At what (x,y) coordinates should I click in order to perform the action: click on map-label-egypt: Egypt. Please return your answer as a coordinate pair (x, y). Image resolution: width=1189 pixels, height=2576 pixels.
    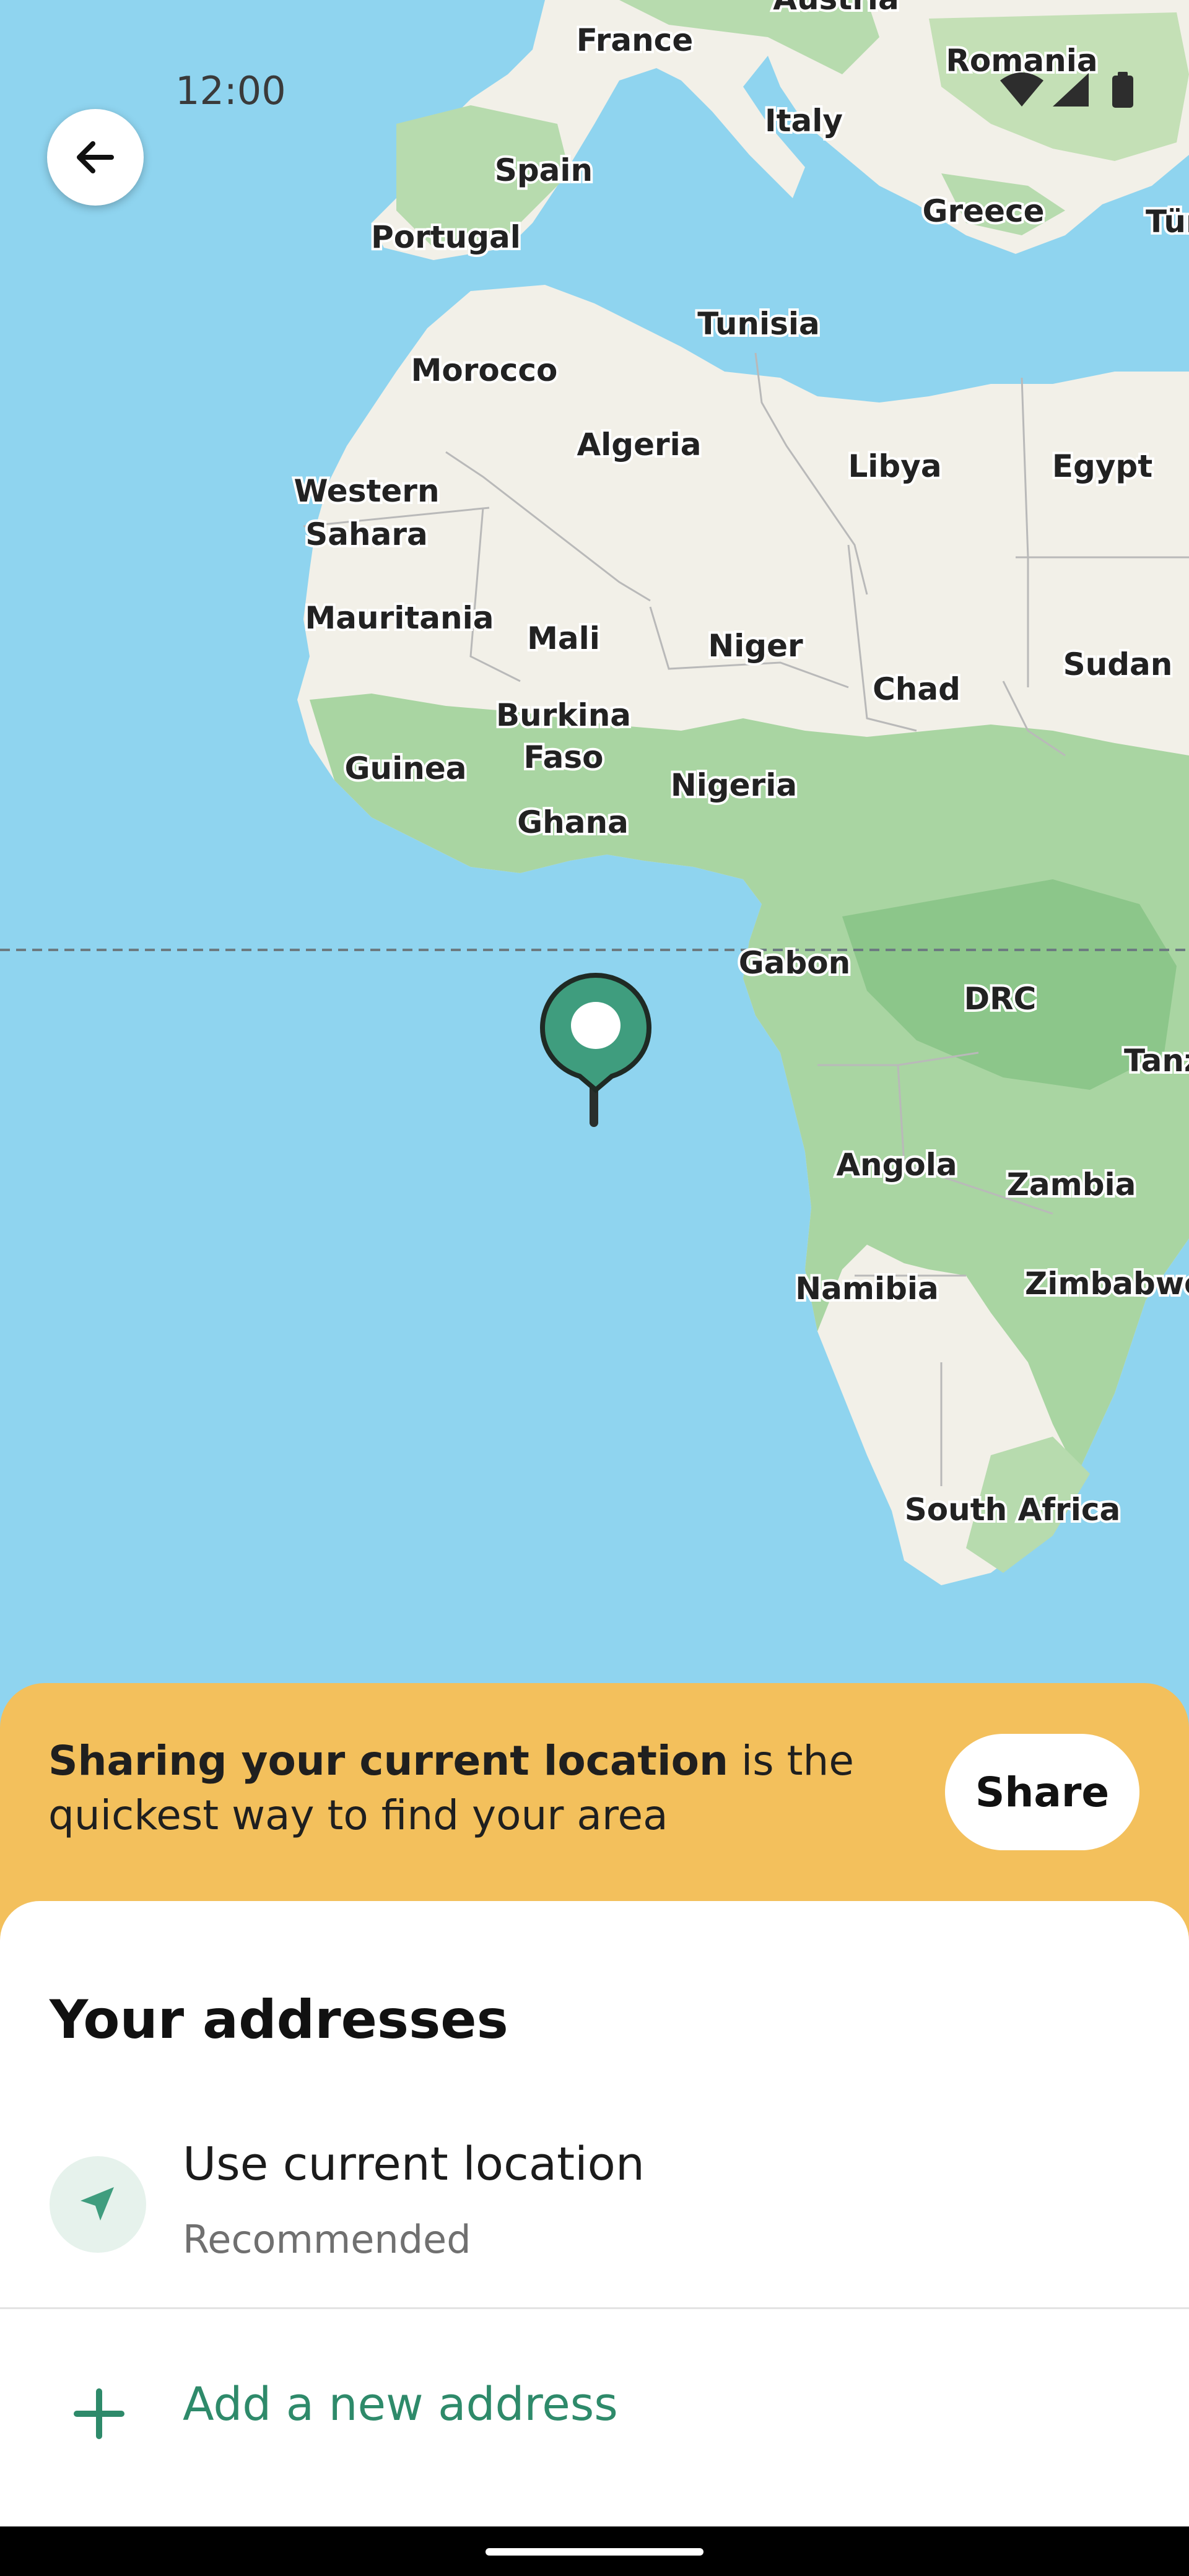
    Looking at the image, I should click on (1102, 466).